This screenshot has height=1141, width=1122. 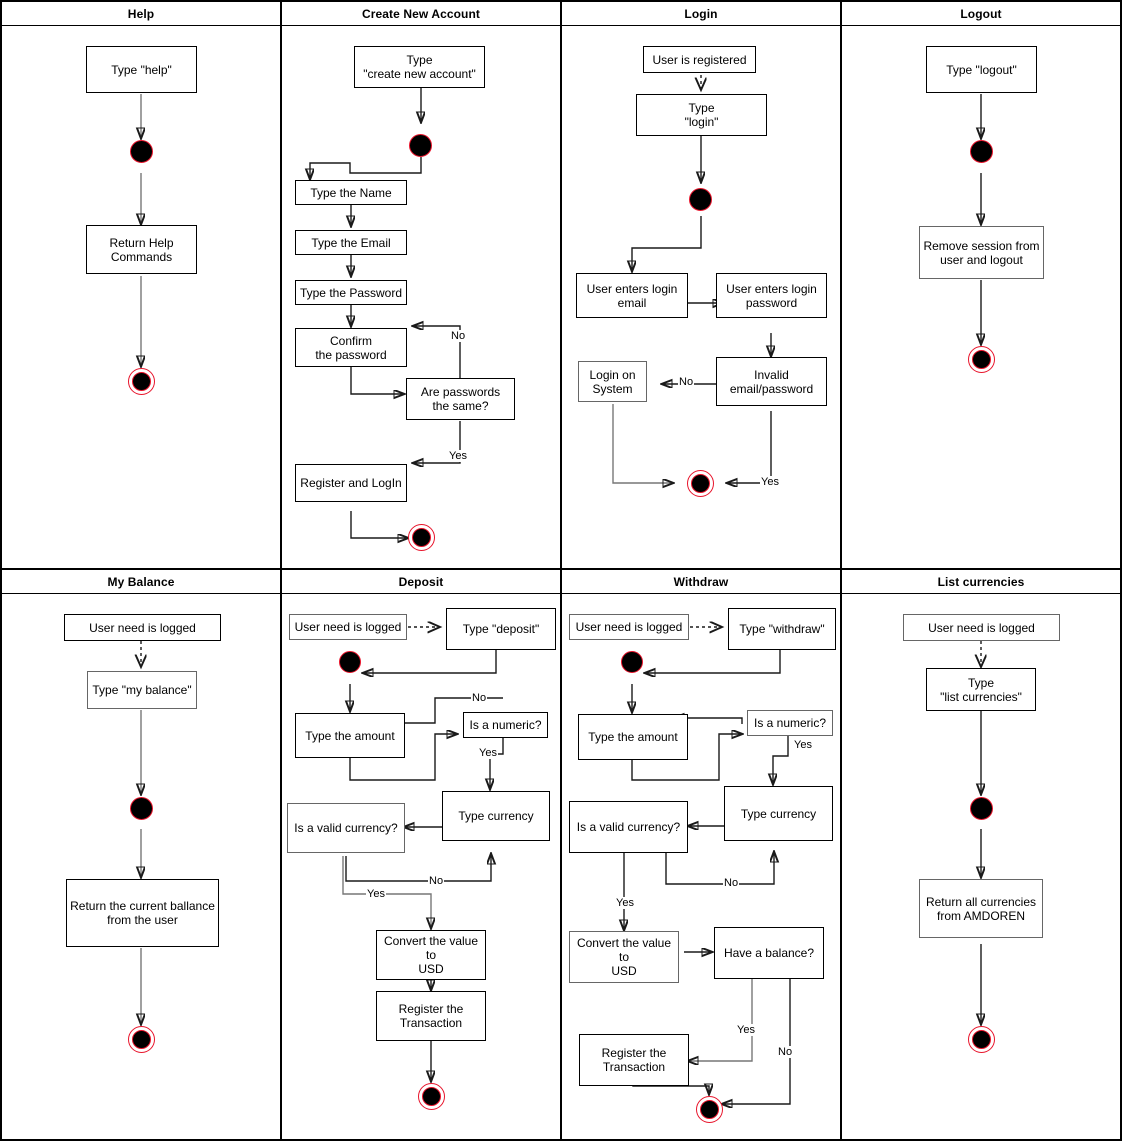 What do you see at coordinates (351, 192) in the screenshot?
I see `node-type-the-name: Type the Name` at bounding box center [351, 192].